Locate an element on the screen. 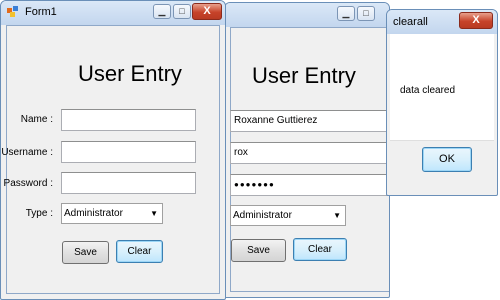 This screenshot has width=500, height=300. form2-titlebar: ▁ □ is located at coordinates (307, 15).